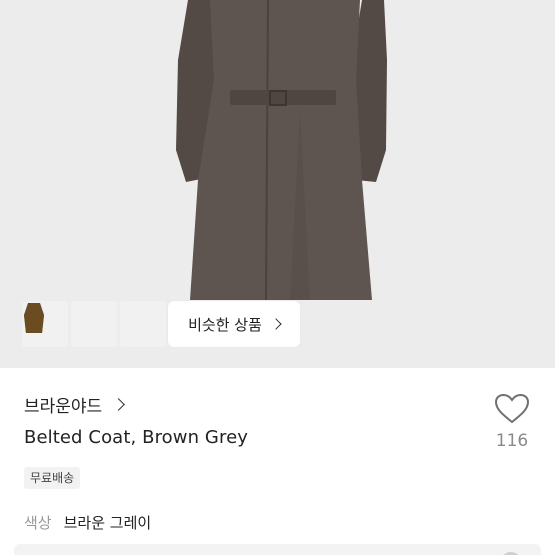 Image resolution: width=555 pixels, height=555 pixels. I want to click on free-shipping-badge: 무료배송, so click(52, 478).